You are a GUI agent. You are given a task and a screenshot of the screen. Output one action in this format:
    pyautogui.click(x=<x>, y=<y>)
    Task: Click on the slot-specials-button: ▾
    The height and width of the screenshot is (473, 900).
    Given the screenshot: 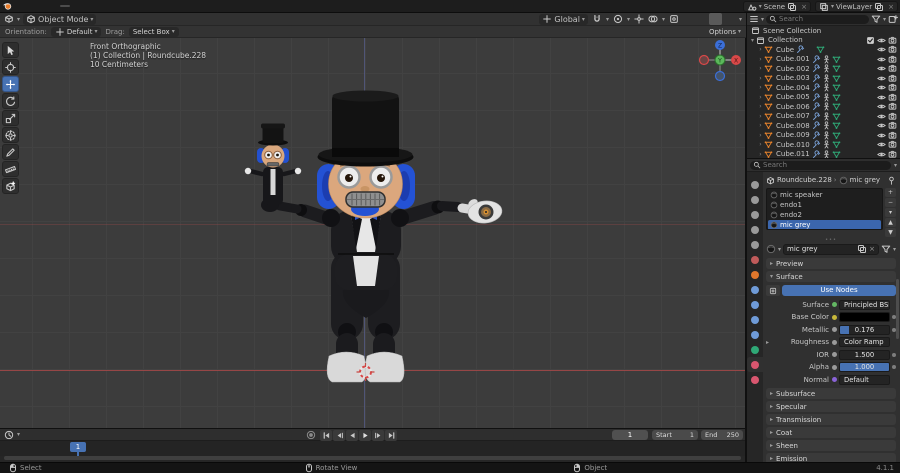 What is the action you would take?
    pyautogui.click(x=890, y=212)
    